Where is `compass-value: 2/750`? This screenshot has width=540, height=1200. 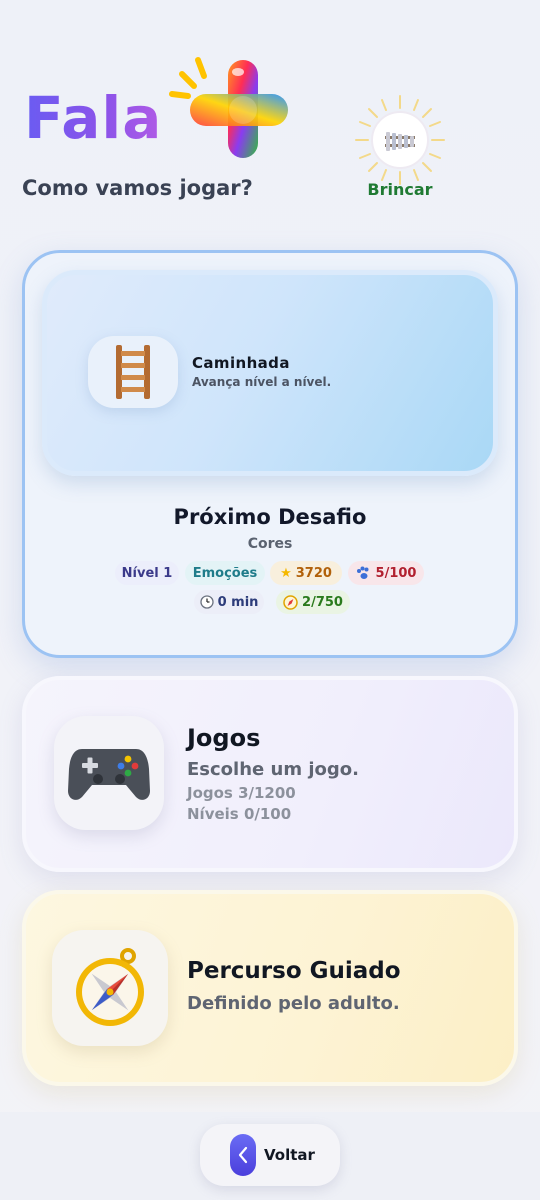
compass-value: 2/750 is located at coordinates (322, 602).